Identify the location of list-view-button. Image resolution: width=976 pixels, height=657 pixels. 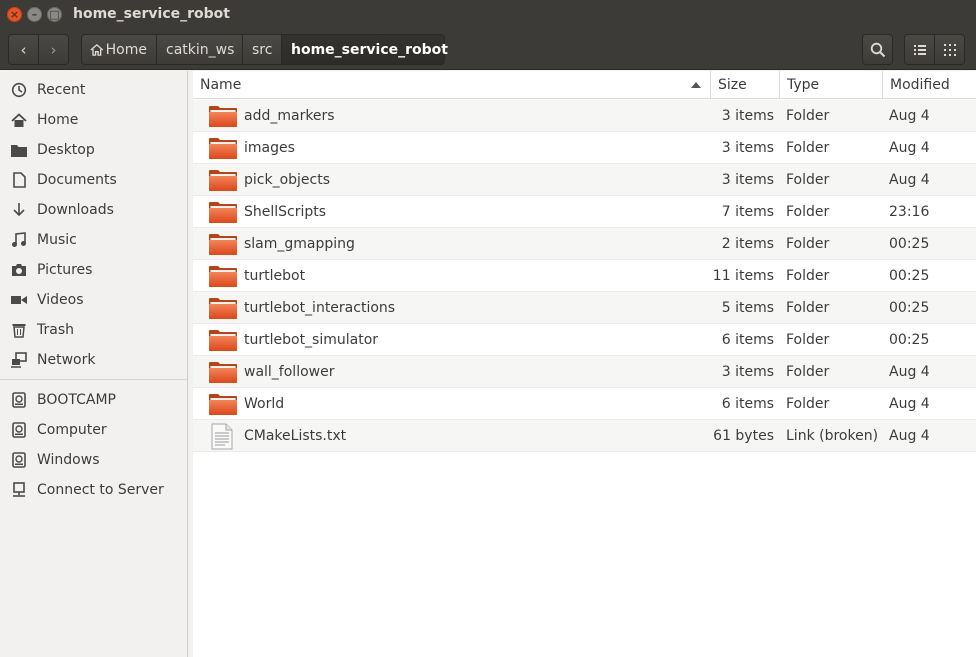
(919, 49).